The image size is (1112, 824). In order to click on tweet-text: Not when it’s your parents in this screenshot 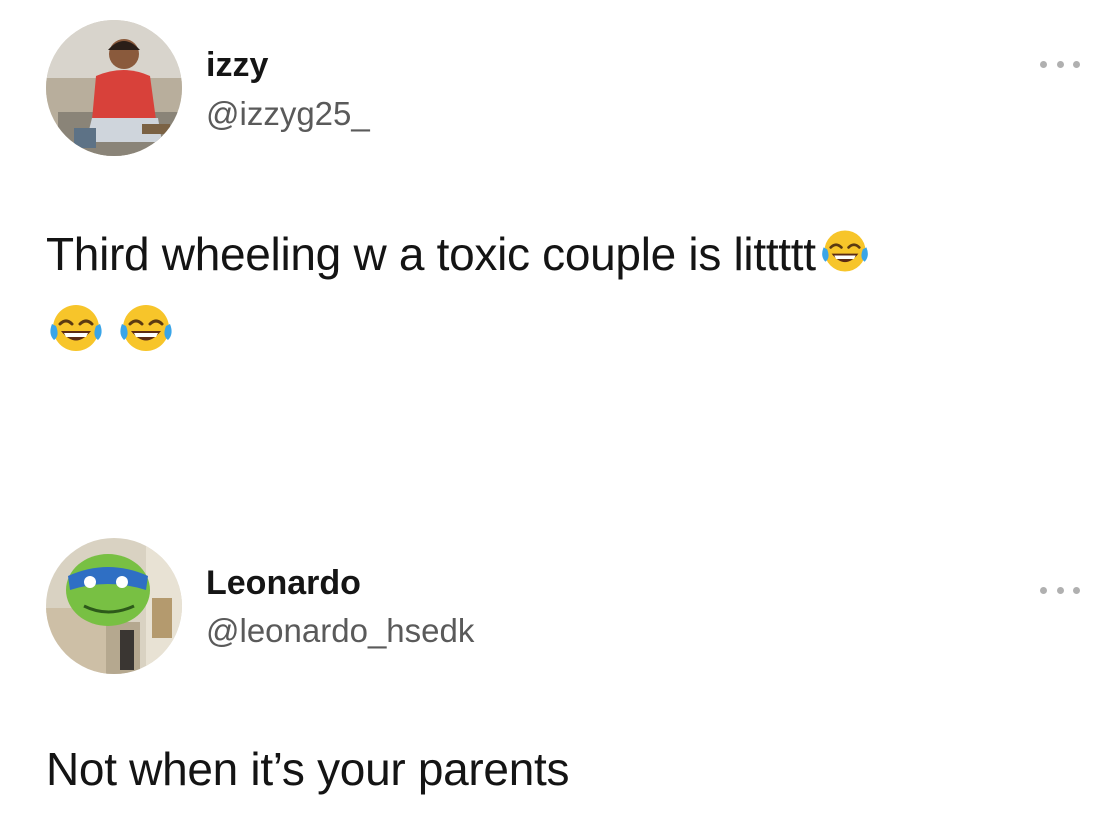, I will do `click(308, 769)`.